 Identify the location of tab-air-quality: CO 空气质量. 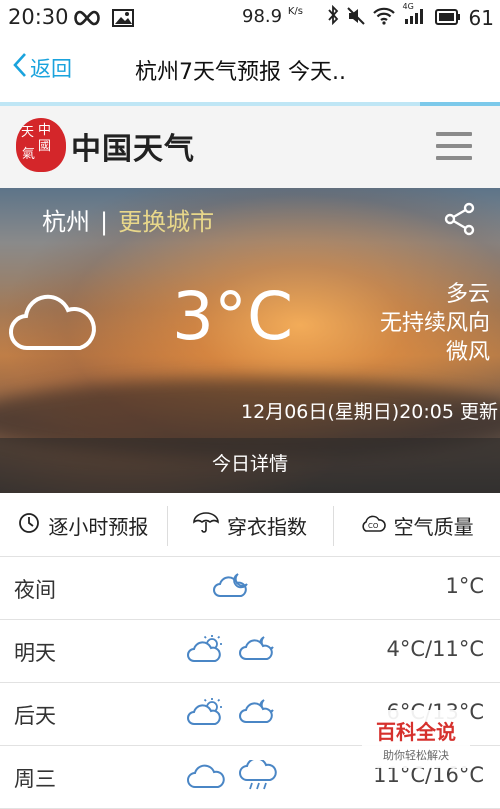
(416, 525).